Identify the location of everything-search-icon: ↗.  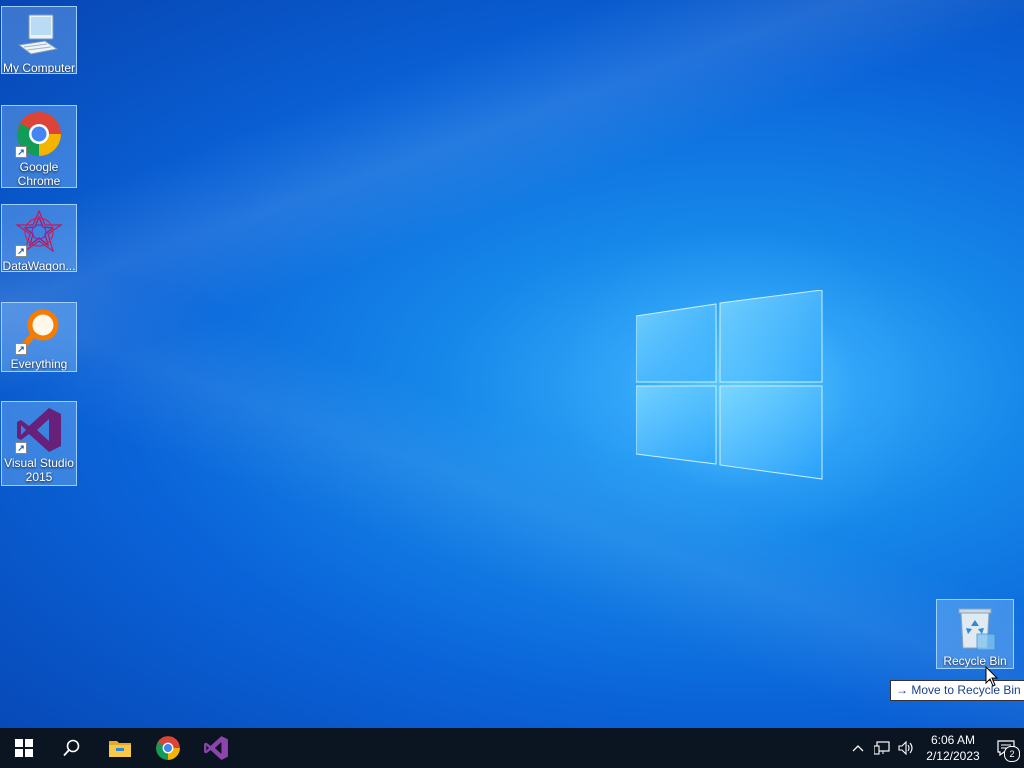
(39, 331).